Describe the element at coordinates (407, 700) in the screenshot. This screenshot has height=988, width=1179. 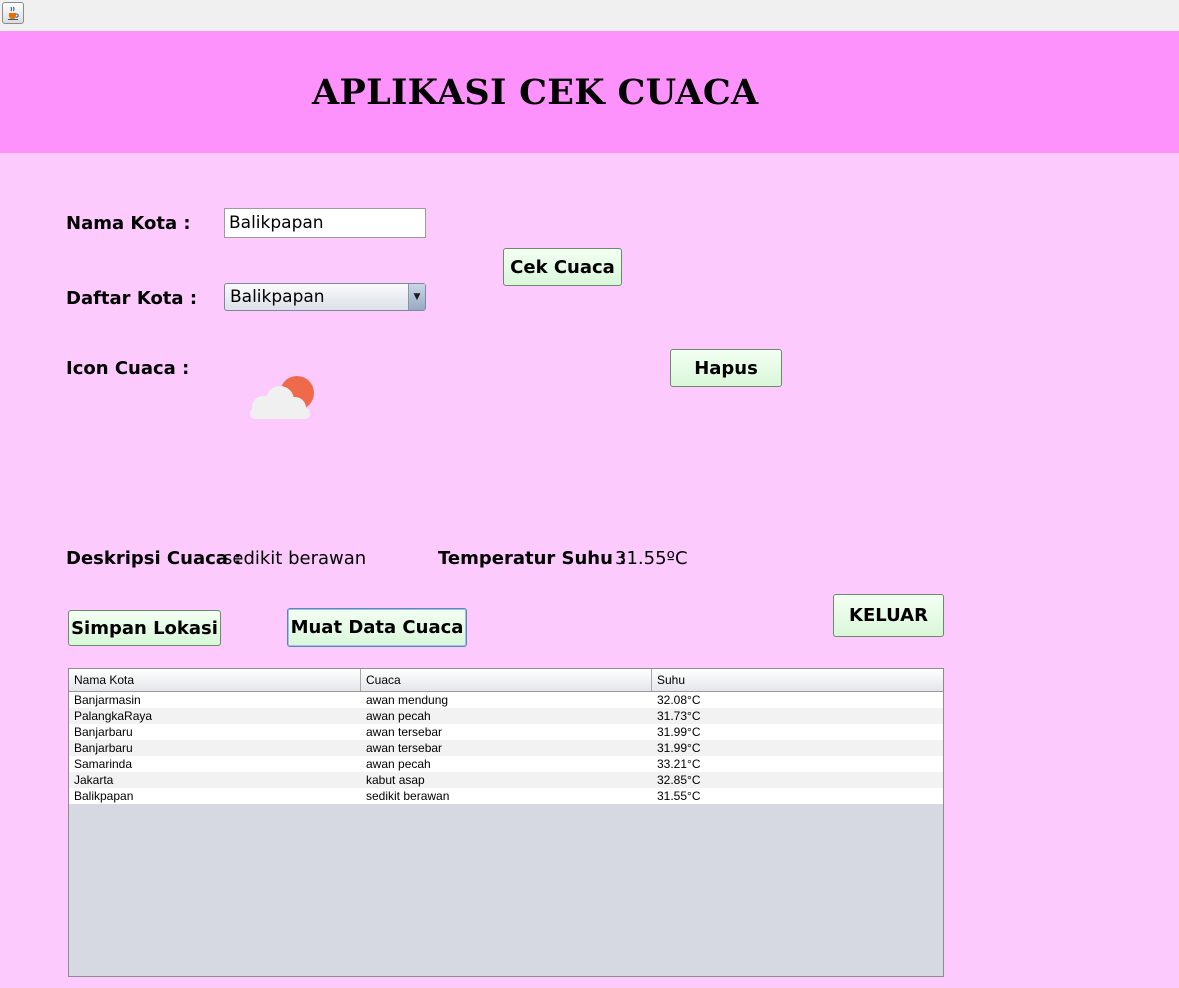
I see `table-cell: awan mendung` at that location.